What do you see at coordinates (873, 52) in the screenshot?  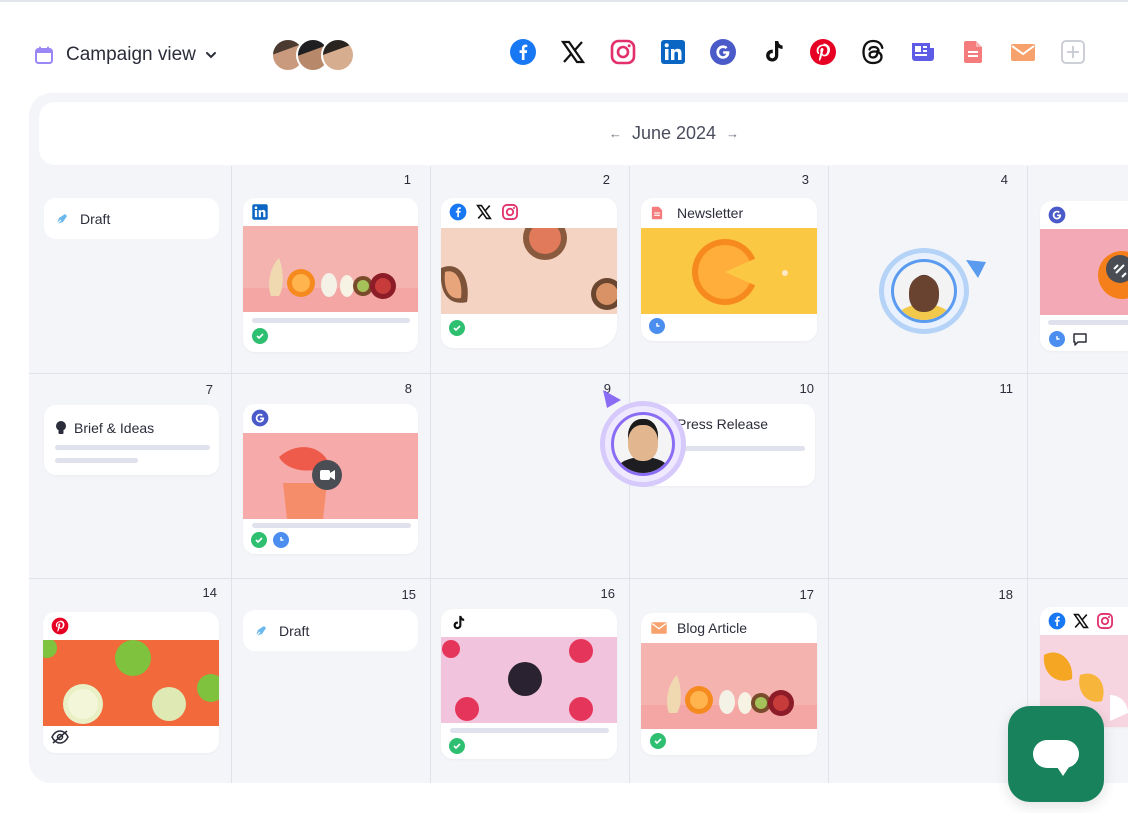 I see `threads-icon` at bounding box center [873, 52].